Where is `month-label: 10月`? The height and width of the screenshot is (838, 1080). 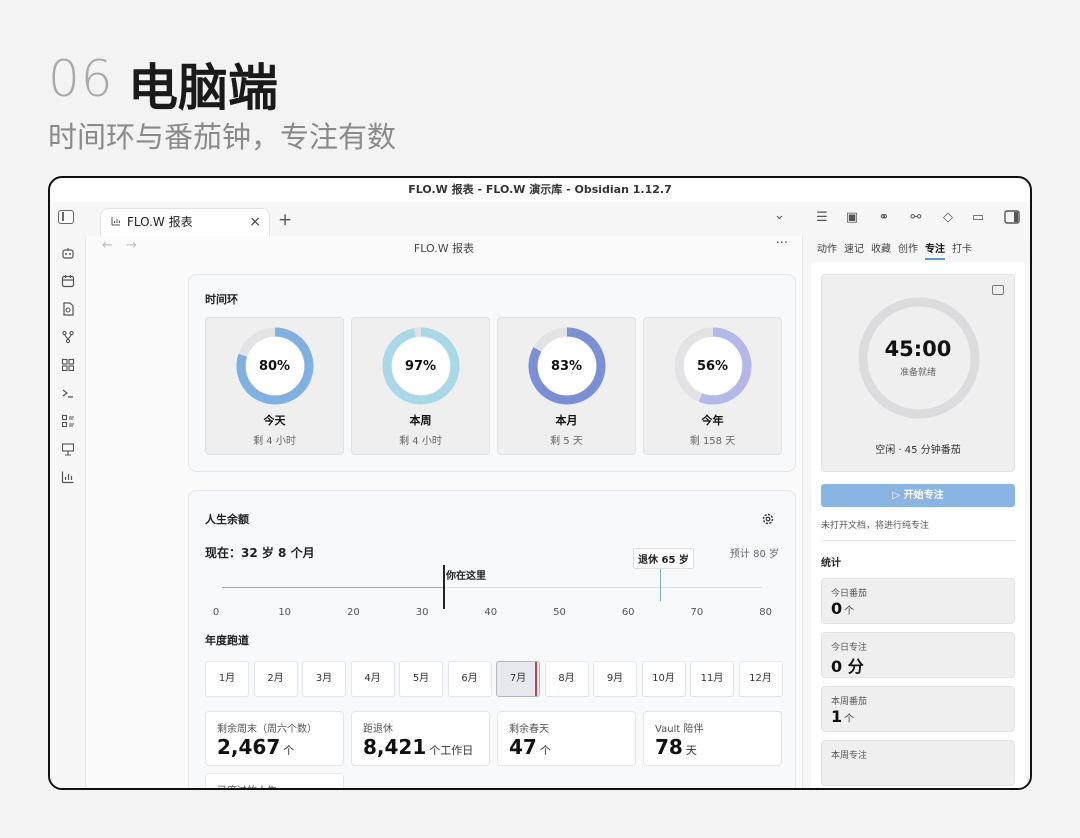
month-label: 10月 is located at coordinates (663, 678).